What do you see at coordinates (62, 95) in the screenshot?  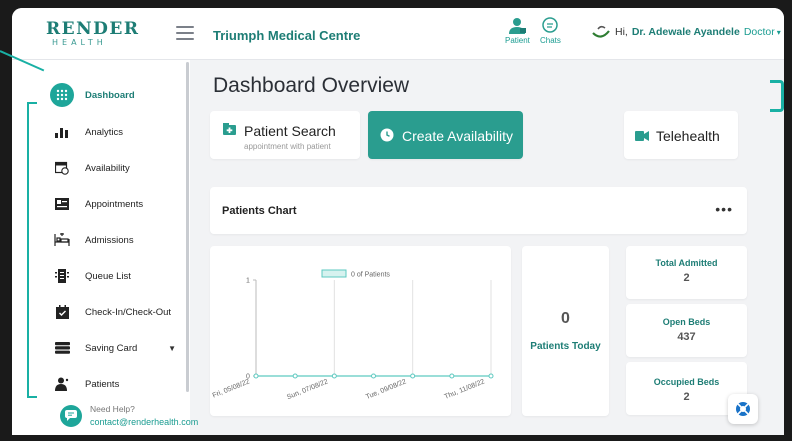 I see `grid-icon` at bounding box center [62, 95].